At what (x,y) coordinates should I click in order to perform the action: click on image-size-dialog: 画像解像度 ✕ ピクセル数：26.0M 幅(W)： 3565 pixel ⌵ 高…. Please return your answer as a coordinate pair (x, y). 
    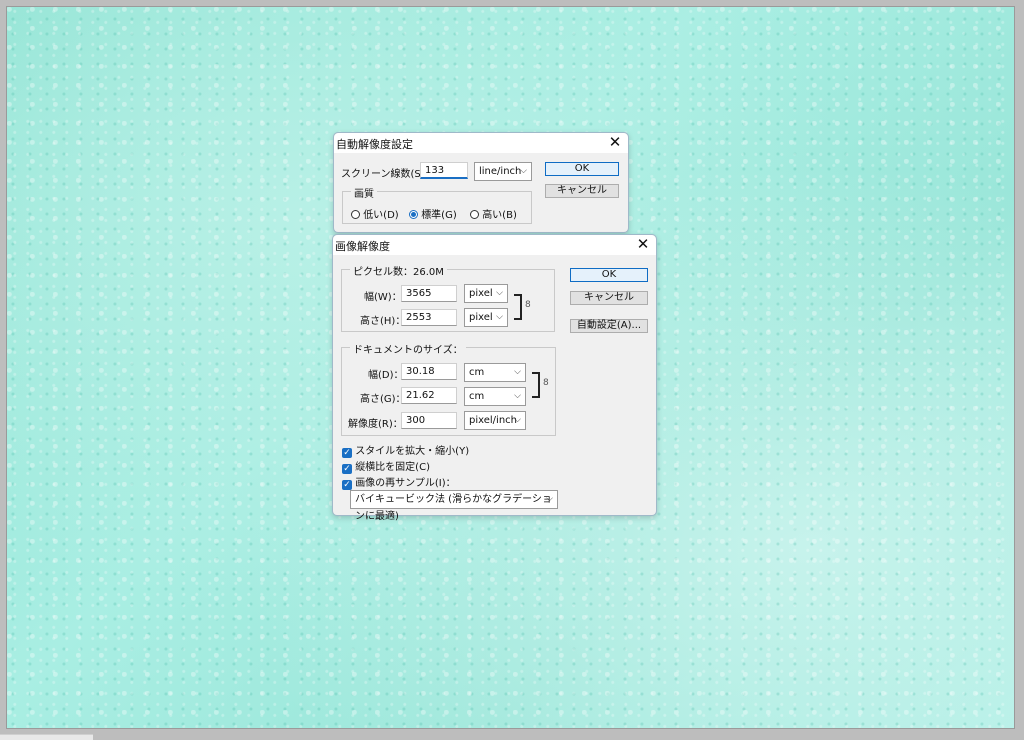
    Looking at the image, I should click on (494, 378).